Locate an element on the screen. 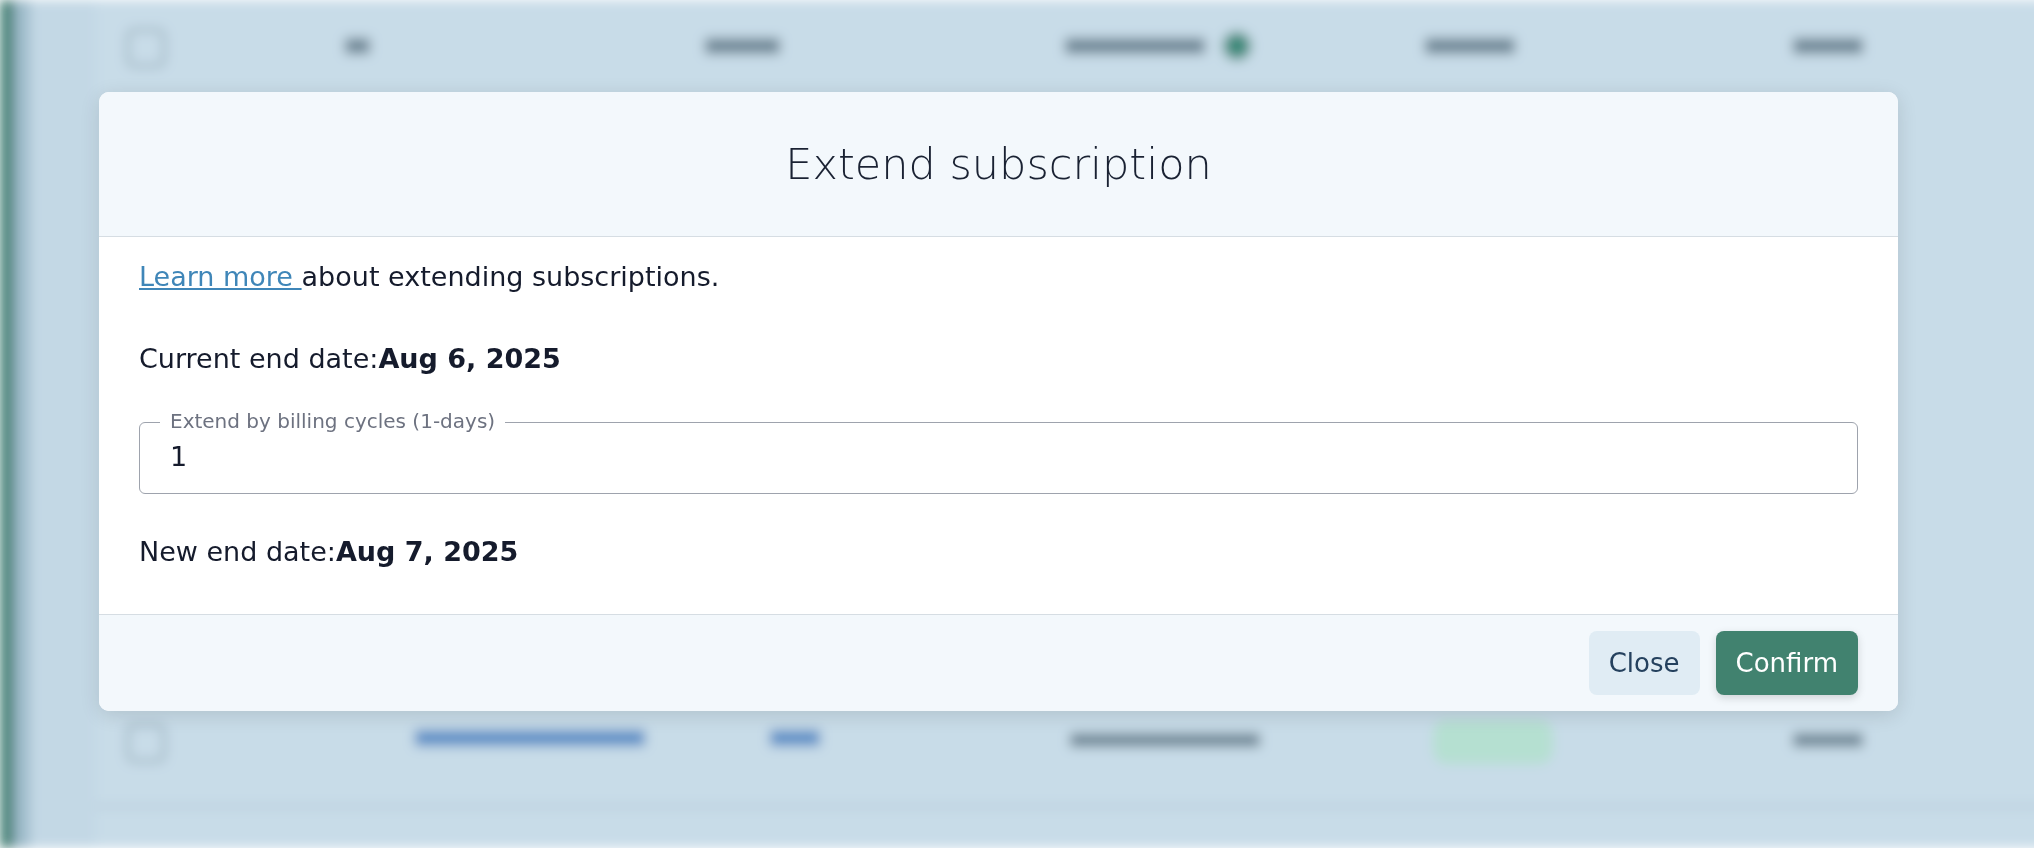 Image resolution: width=2034 pixels, height=848 pixels. field-label: Extend by billing cycles (1-days) is located at coordinates (333, 421).